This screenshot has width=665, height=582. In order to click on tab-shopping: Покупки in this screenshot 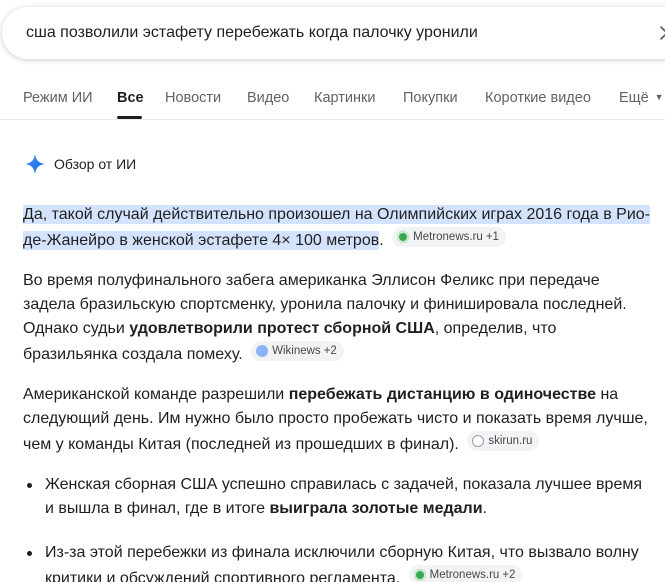, I will do `click(430, 98)`.